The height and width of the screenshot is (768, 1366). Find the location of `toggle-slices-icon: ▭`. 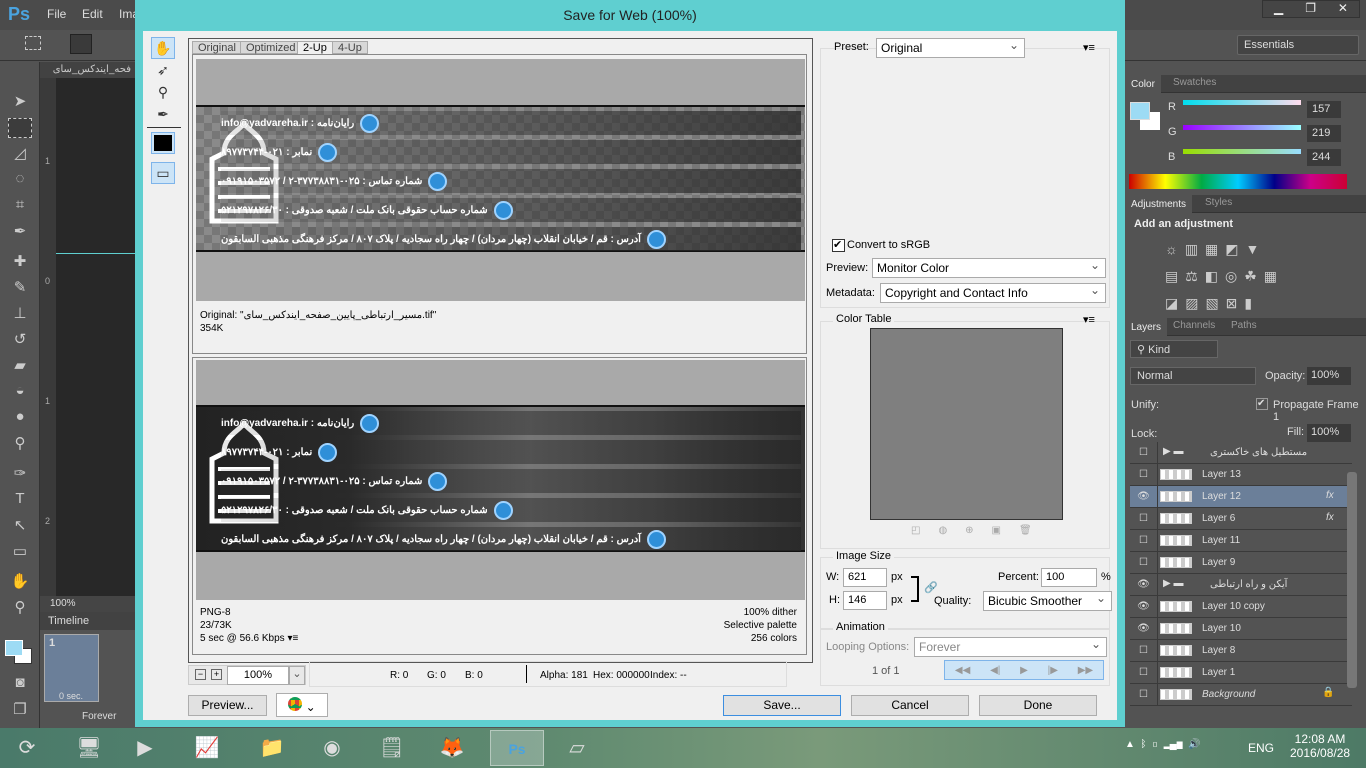

toggle-slices-icon: ▭ is located at coordinates (163, 173).